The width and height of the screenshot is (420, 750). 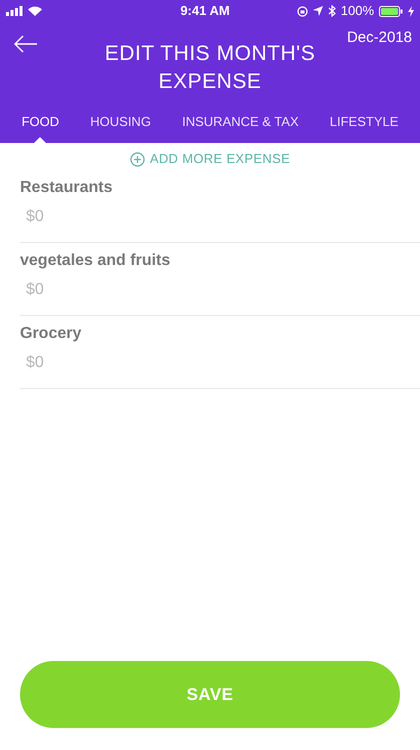 I want to click on status-time: 9:41 AM, so click(x=205, y=11).